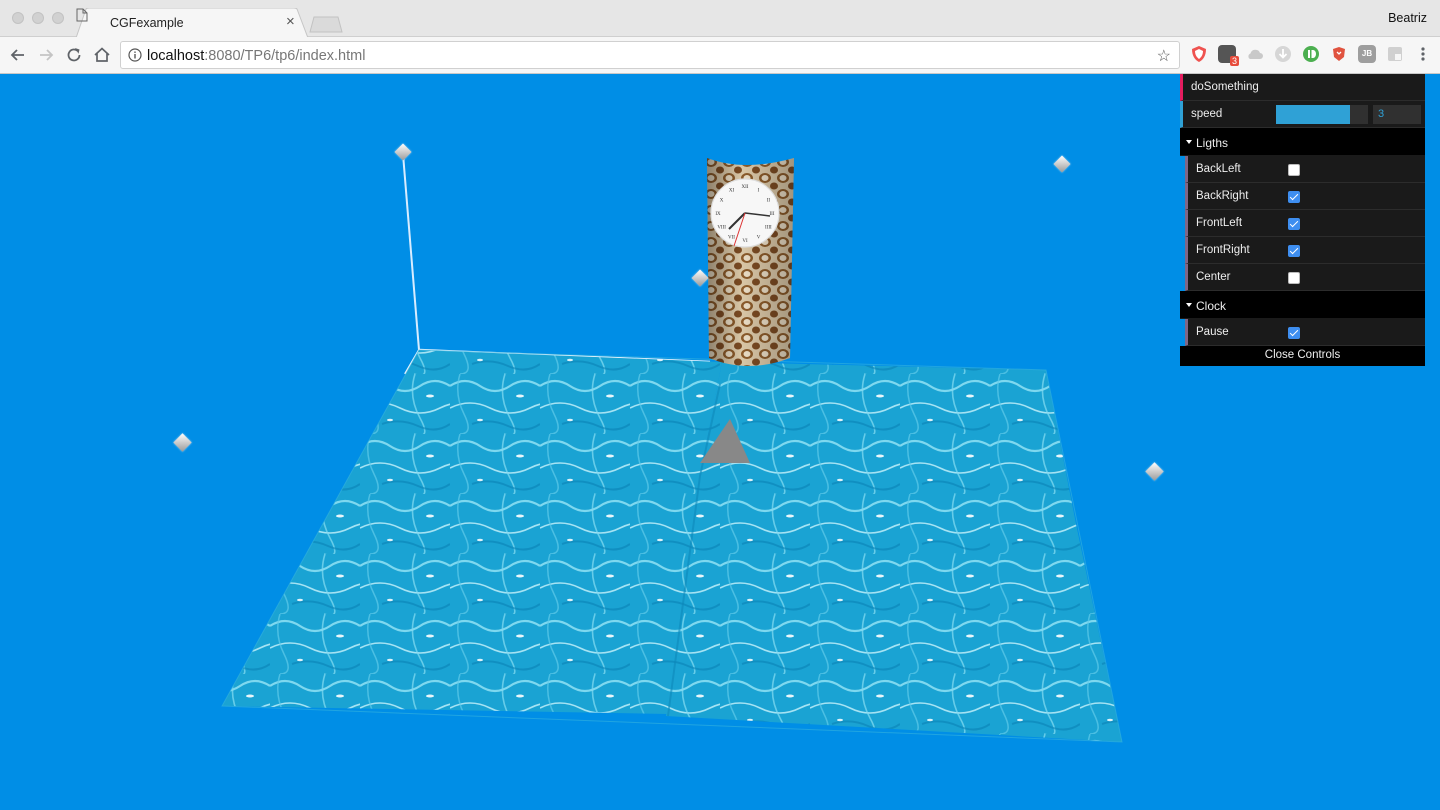  Describe the element at coordinates (1367, 54) in the screenshot. I see `extension-jetbrains-icon: JB` at that location.